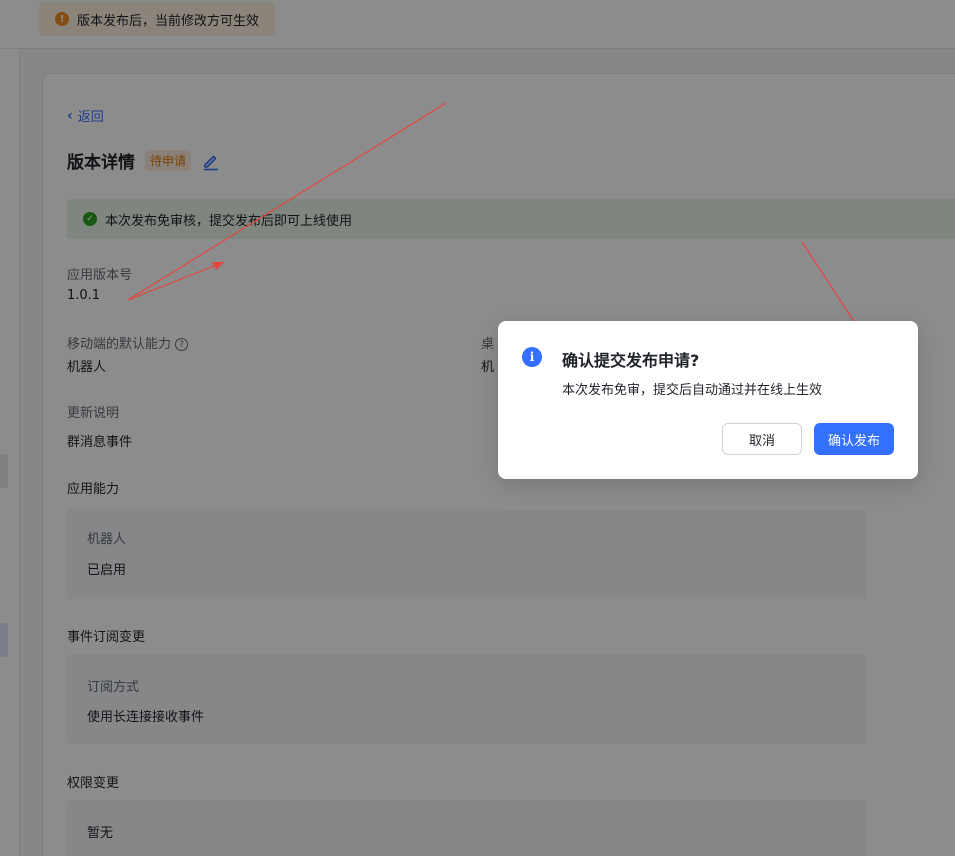 This screenshot has height=856, width=955. Describe the element at coordinates (532, 357) in the screenshot. I see `info-icon: i` at that location.